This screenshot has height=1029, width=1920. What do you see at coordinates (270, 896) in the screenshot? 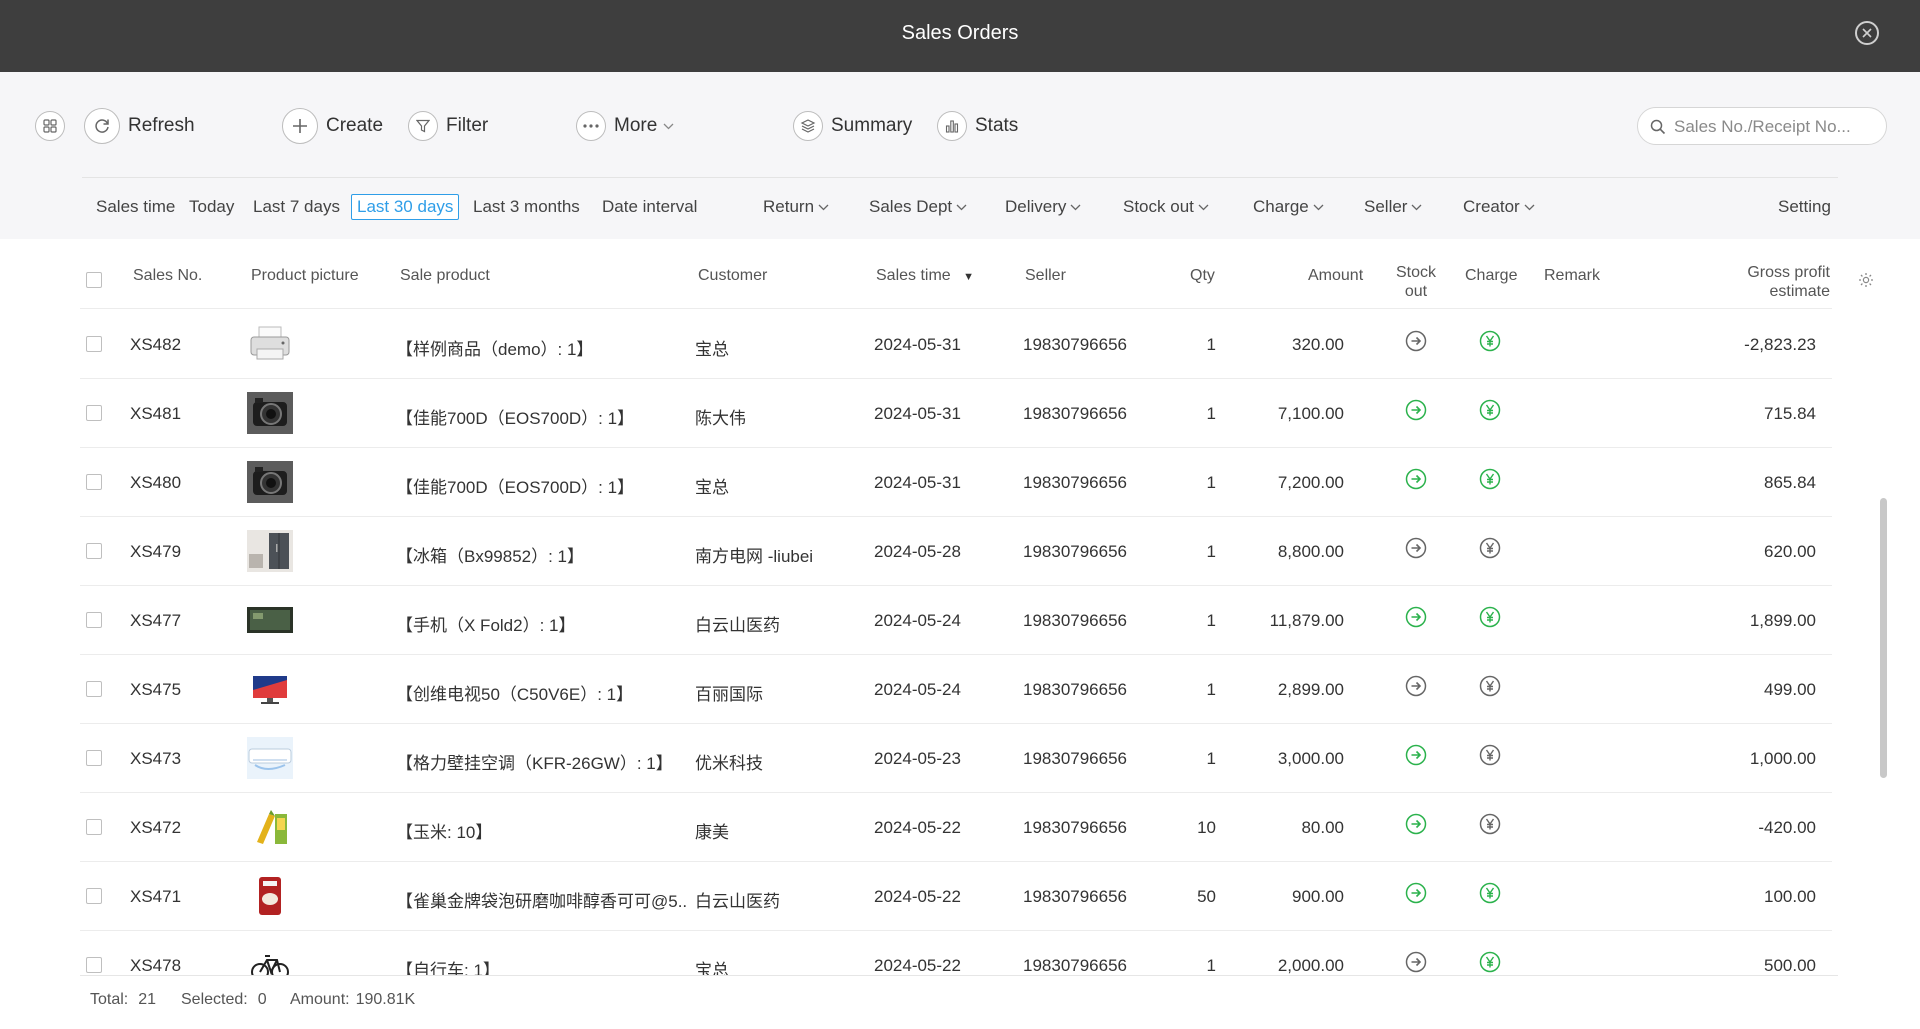
I see `product-image` at bounding box center [270, 896].